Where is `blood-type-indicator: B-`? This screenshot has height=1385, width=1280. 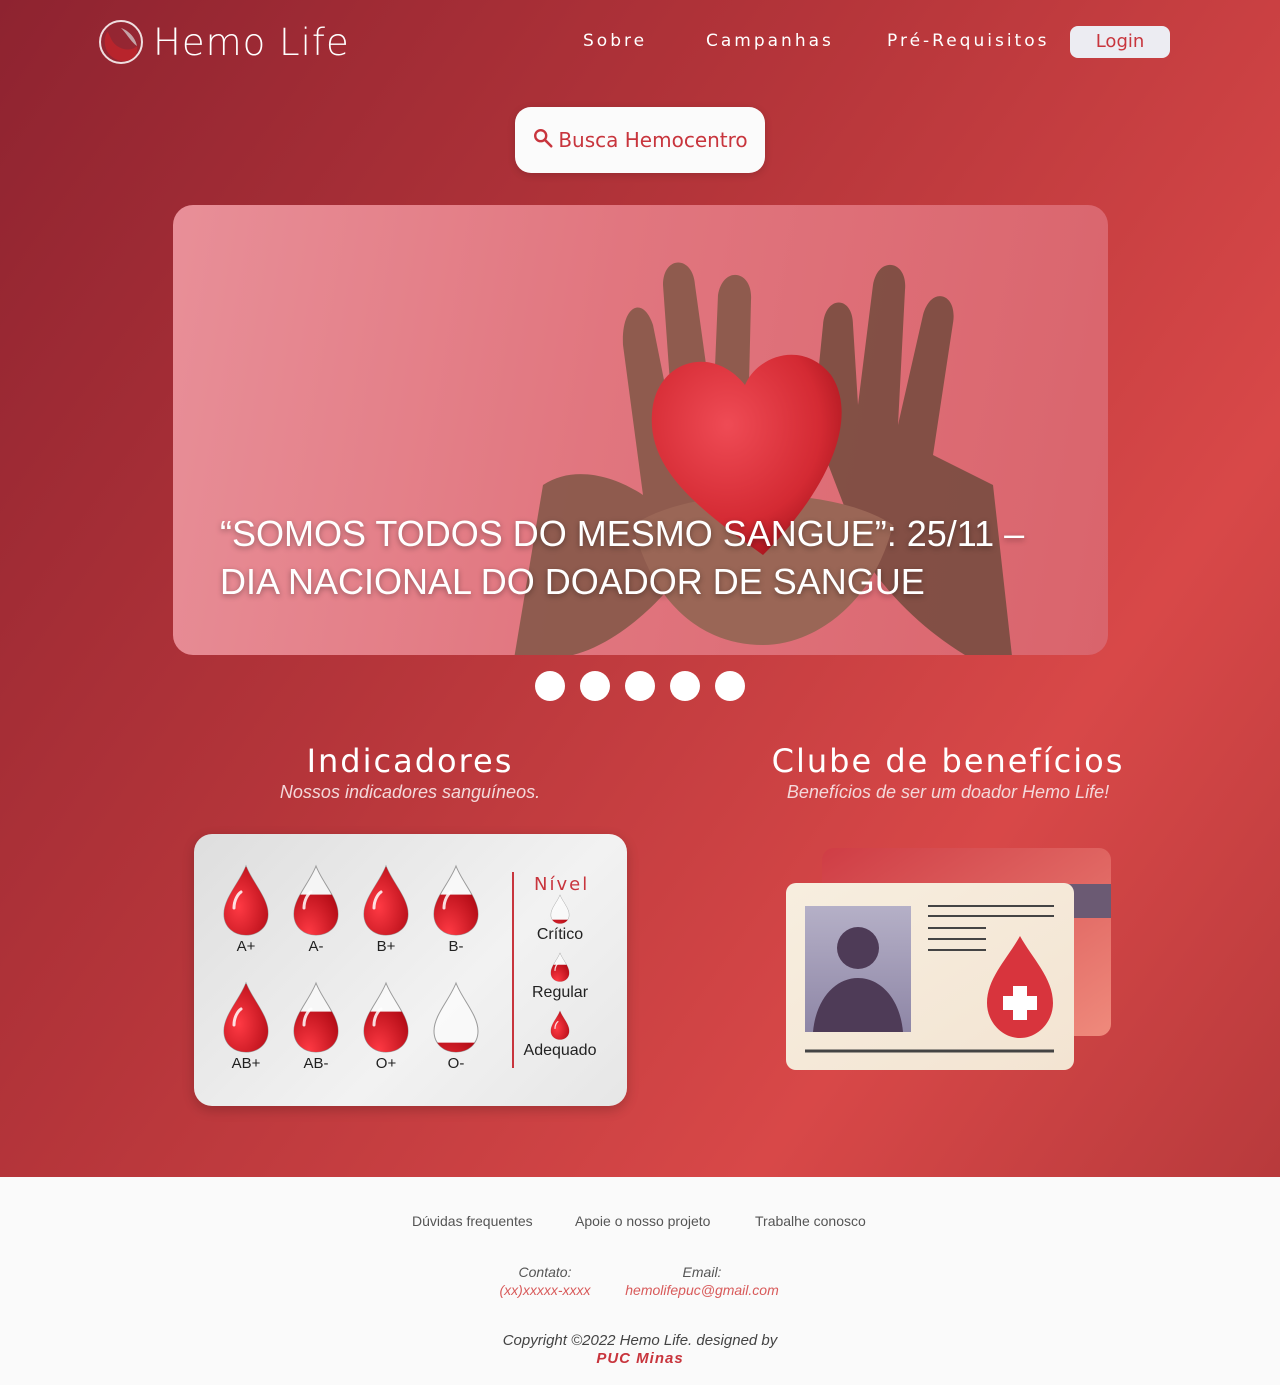
blood-type-indicator: B- is located at coordinates (456, 909).